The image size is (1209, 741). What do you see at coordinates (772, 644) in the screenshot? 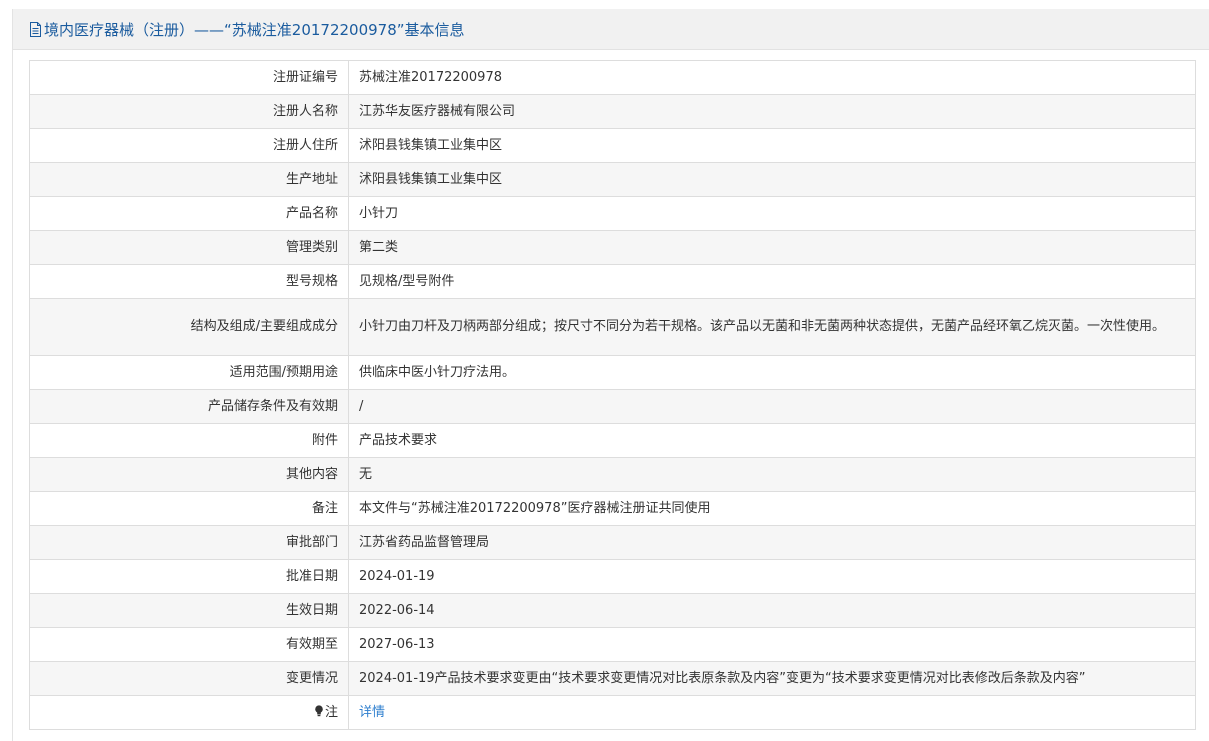
I see `row-value: 2027-06-13` at bounding box center [772, 644].